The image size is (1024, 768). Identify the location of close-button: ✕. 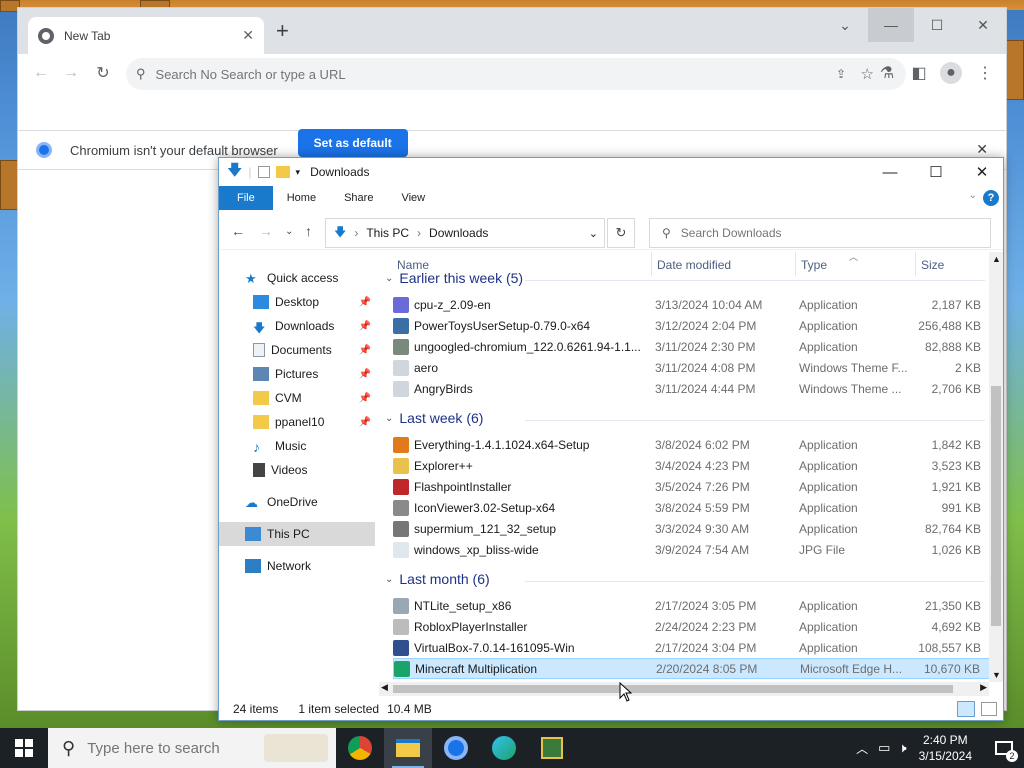
(983, 25).